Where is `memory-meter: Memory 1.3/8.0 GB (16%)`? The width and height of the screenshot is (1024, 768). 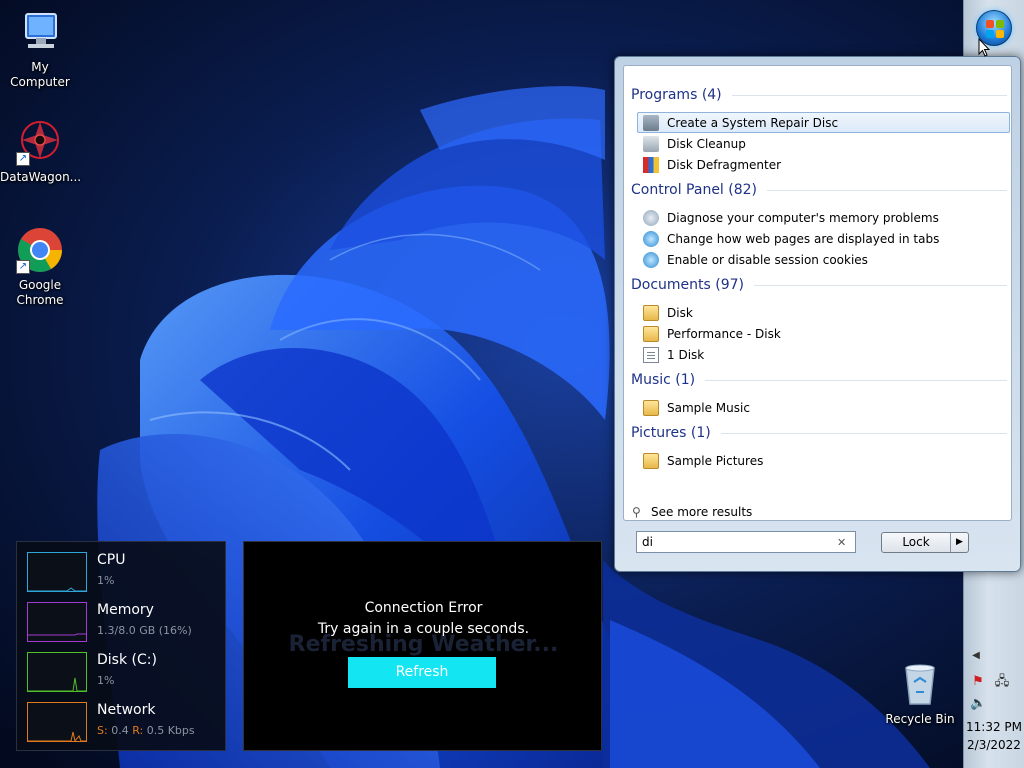
memory-meter: Memory 1.3/8.0 GB (16%) is located at coordinates (124, 624).